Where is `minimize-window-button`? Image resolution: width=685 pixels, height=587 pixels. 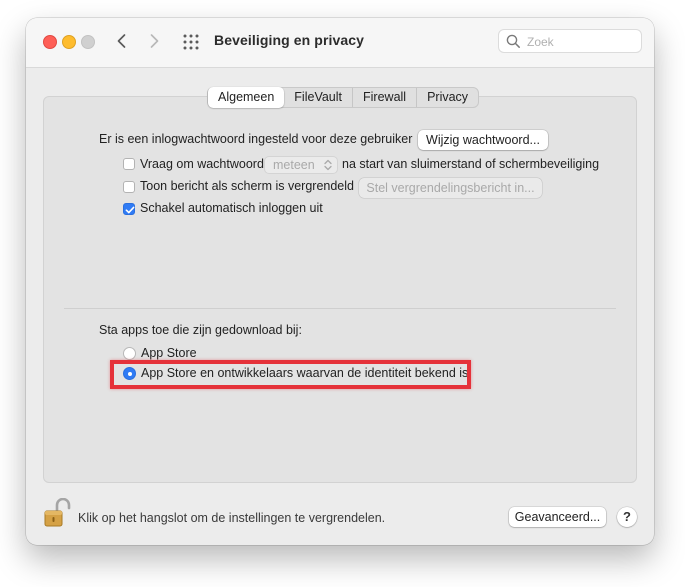 minimize-window-button is located at coordinates (69, 42).